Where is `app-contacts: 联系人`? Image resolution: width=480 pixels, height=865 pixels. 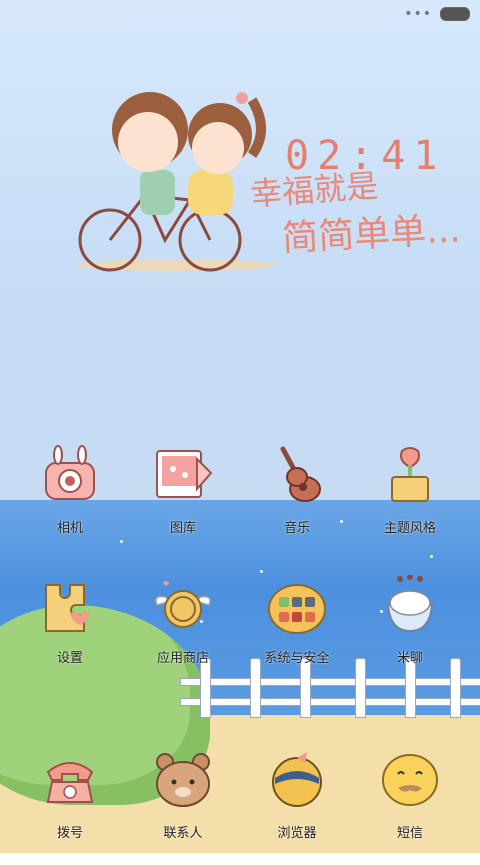 app-contacts: 联系人 is located at coordinates (183, 807).